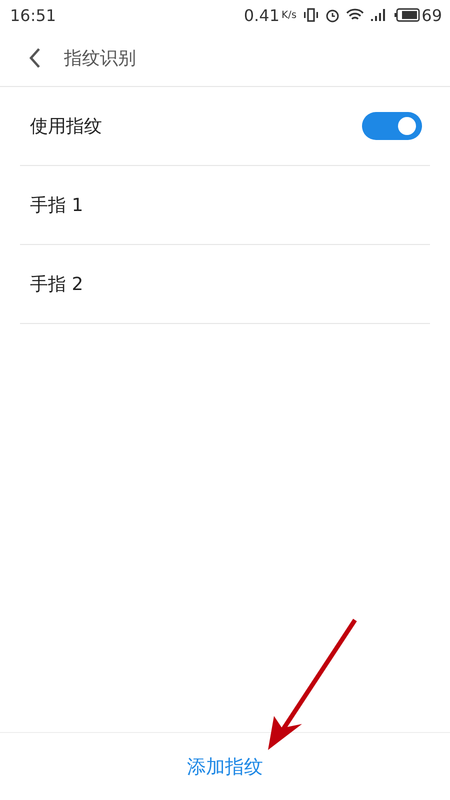  What do you see at coordinates (432, 15) in the screenshot?
I see `battery-level: 69` at bounding box center [432, 15].